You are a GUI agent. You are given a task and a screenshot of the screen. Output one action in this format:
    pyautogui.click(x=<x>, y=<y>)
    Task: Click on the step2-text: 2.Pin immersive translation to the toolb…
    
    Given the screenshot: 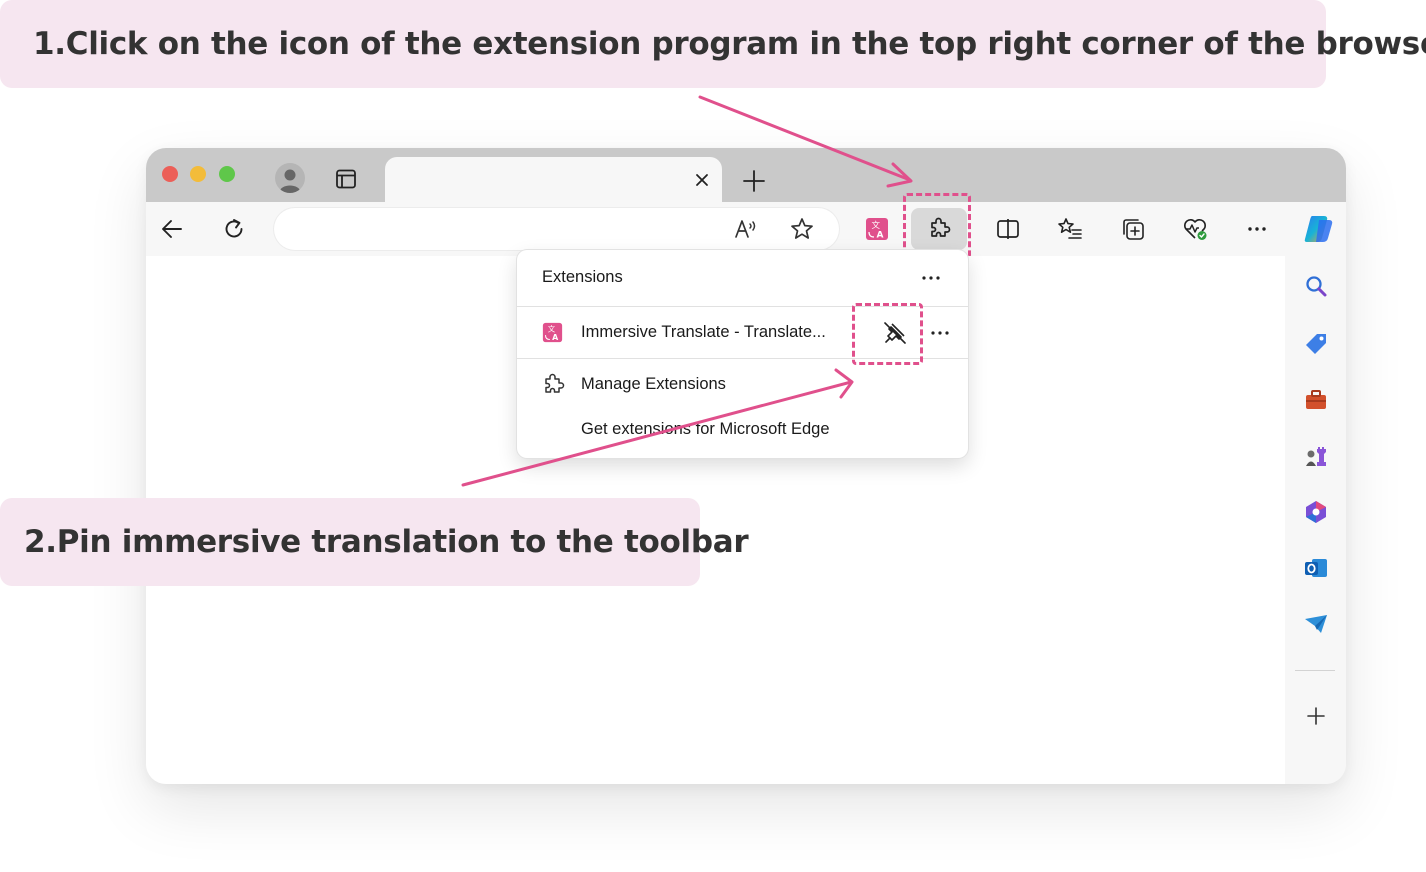 What is the action you would take?
    pyautogui.click(x=386, y=542)
    